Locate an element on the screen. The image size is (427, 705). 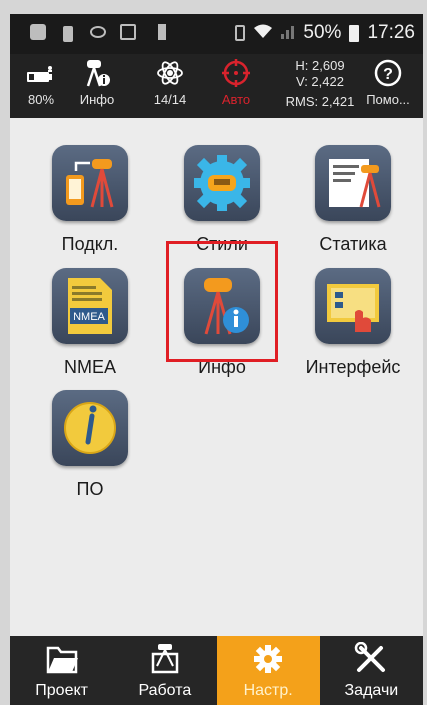
nav-label: Настр. is located at coordinates (268, 690).